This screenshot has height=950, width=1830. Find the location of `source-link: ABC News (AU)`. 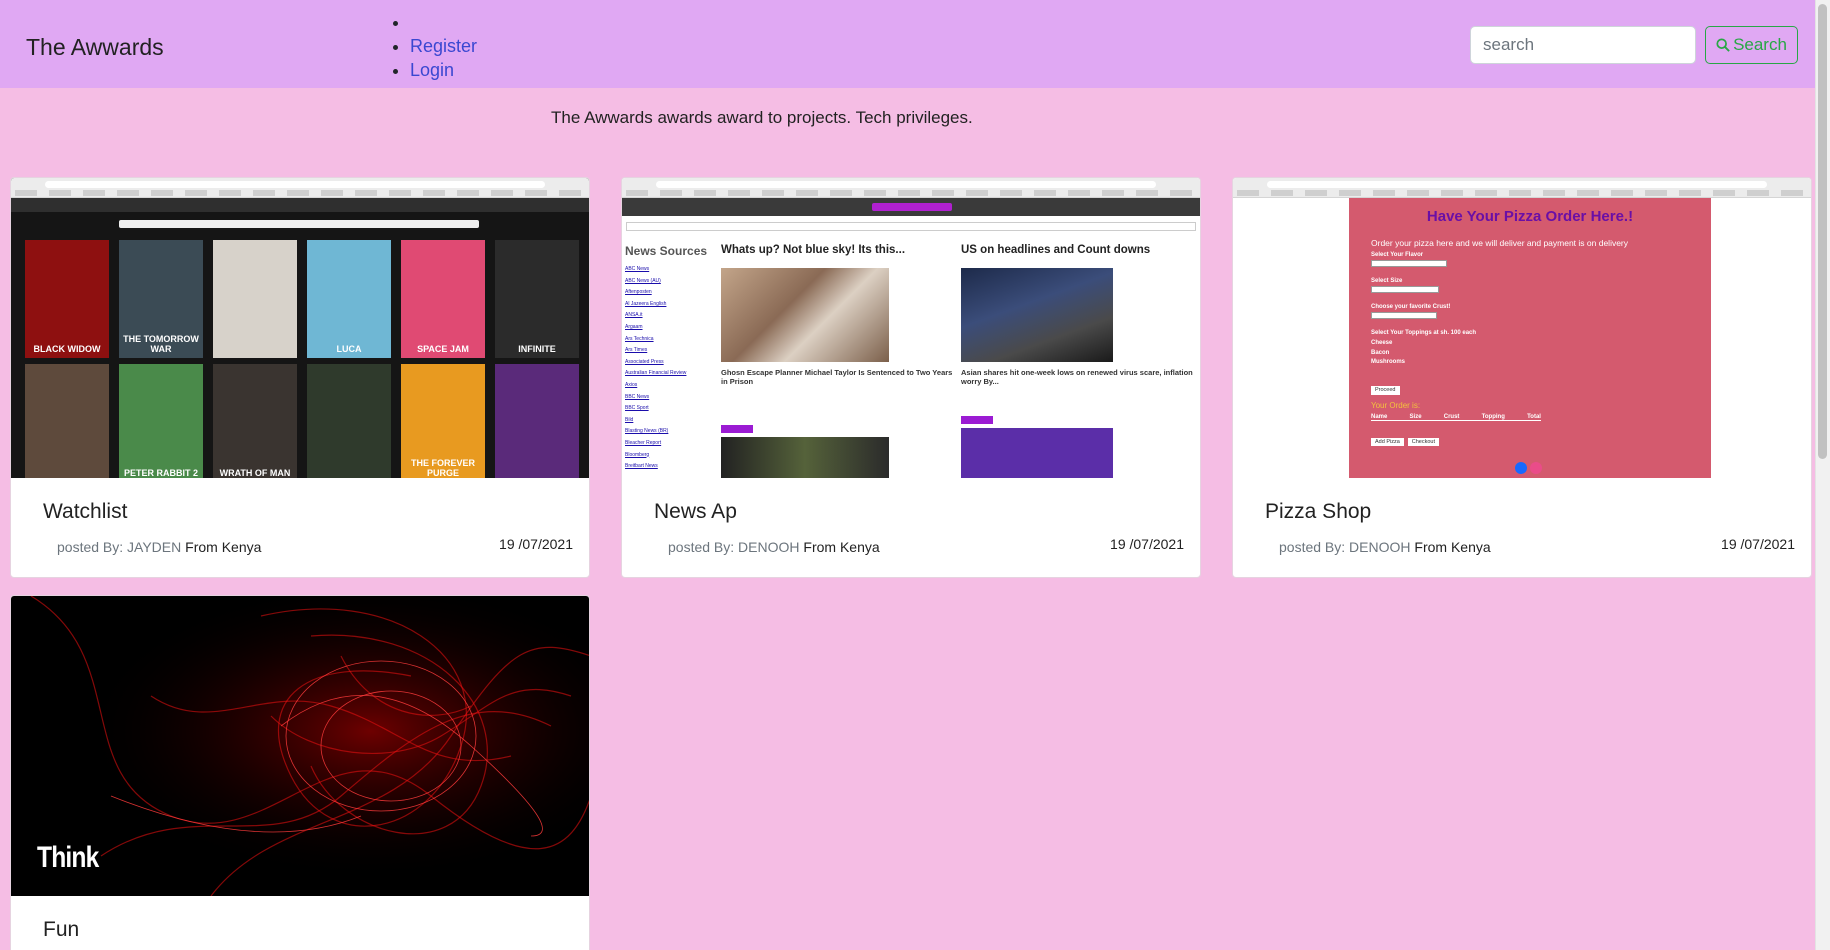

source-link: ABC News (AU) is located at coordinates (643, 280).